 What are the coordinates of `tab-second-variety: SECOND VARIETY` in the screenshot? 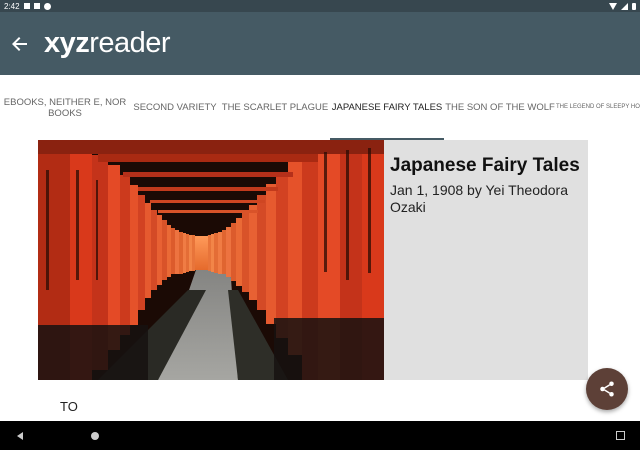 It's located at (175, 107).